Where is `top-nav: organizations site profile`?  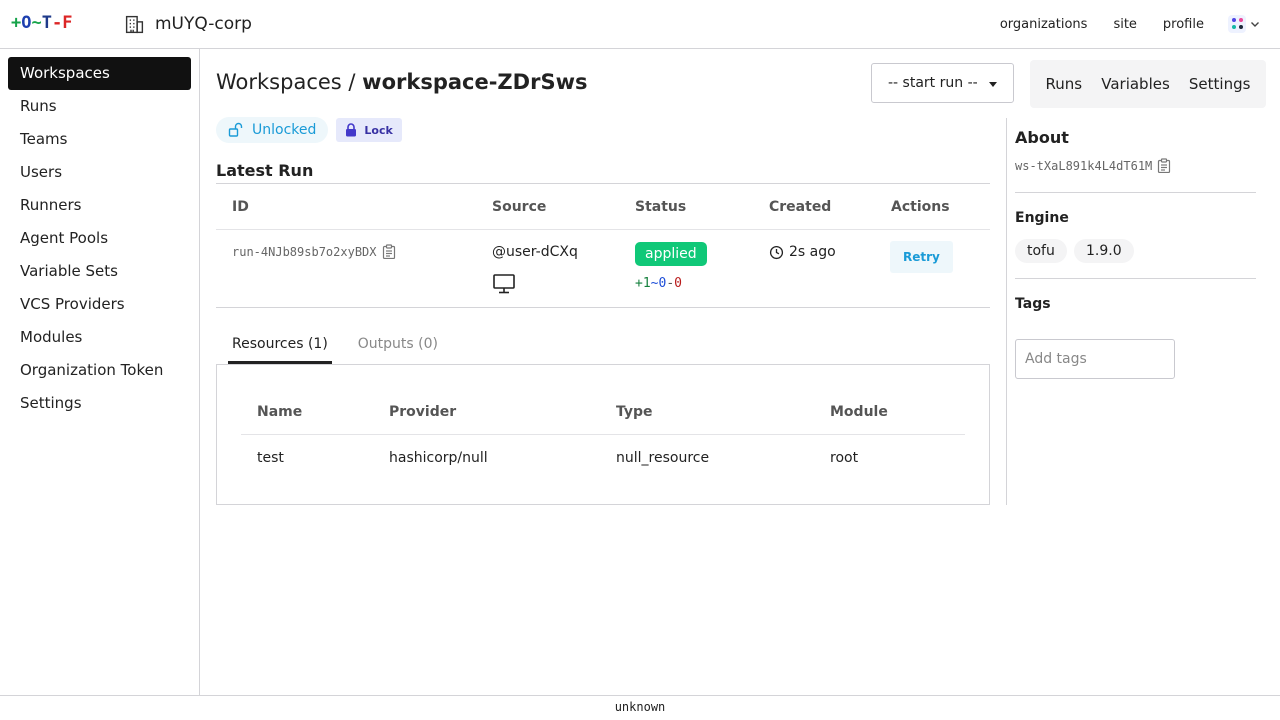
top-nav: organizations site profile is located at coordinates (1127, 24).